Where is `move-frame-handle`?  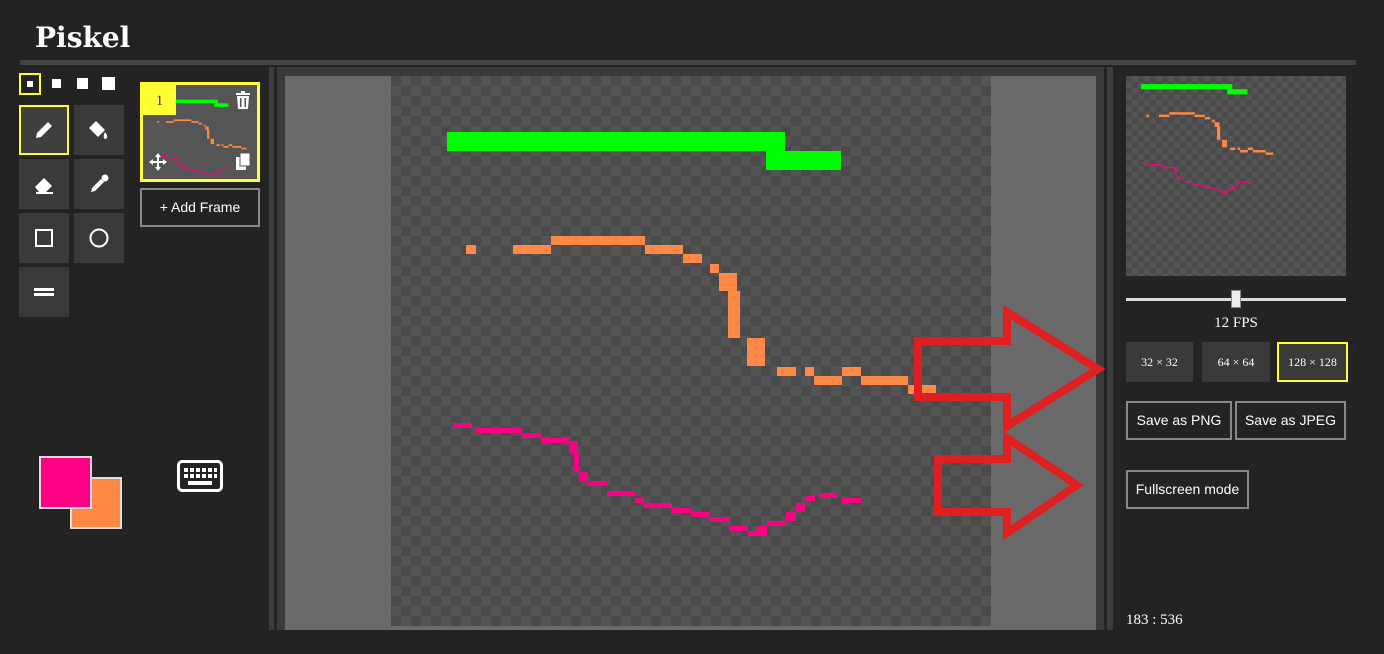
move-frame-handle is located at coordinates (158, 164).